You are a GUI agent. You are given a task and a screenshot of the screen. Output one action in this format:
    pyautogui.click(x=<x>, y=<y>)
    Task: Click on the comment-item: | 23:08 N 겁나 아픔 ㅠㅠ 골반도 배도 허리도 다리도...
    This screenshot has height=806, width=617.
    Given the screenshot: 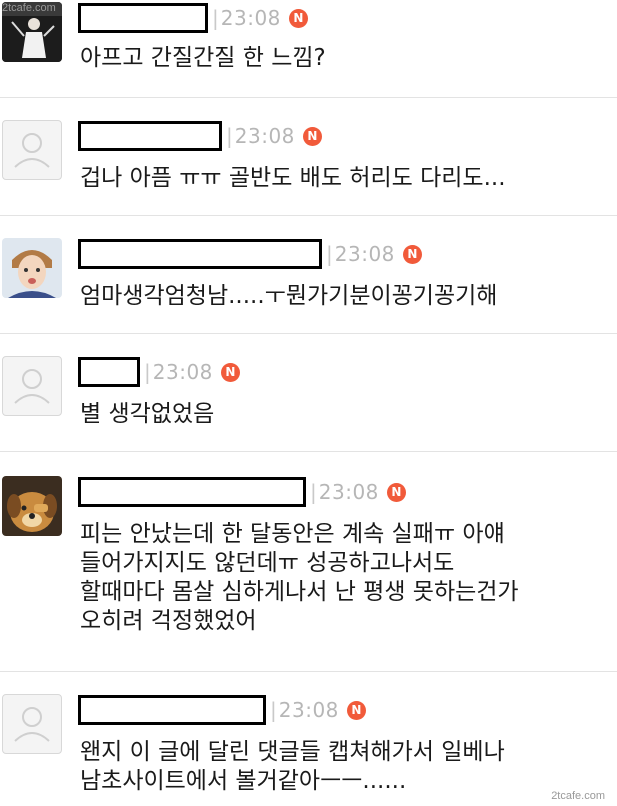 What is the action you would take?
    pyautogui.click(x=308, y=157)
    